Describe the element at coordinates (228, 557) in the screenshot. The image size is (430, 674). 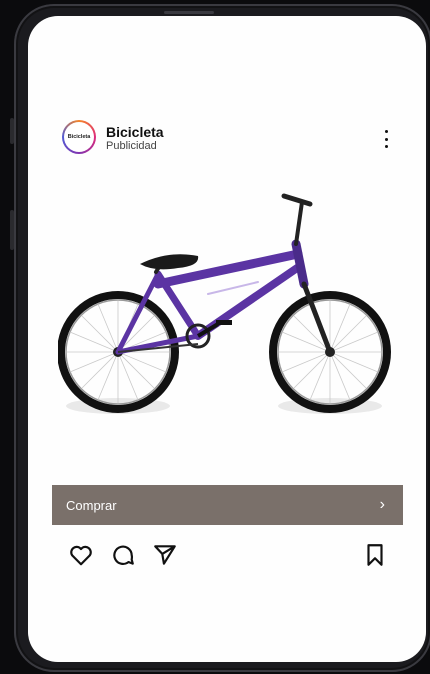
I see `post-actions` at that location.